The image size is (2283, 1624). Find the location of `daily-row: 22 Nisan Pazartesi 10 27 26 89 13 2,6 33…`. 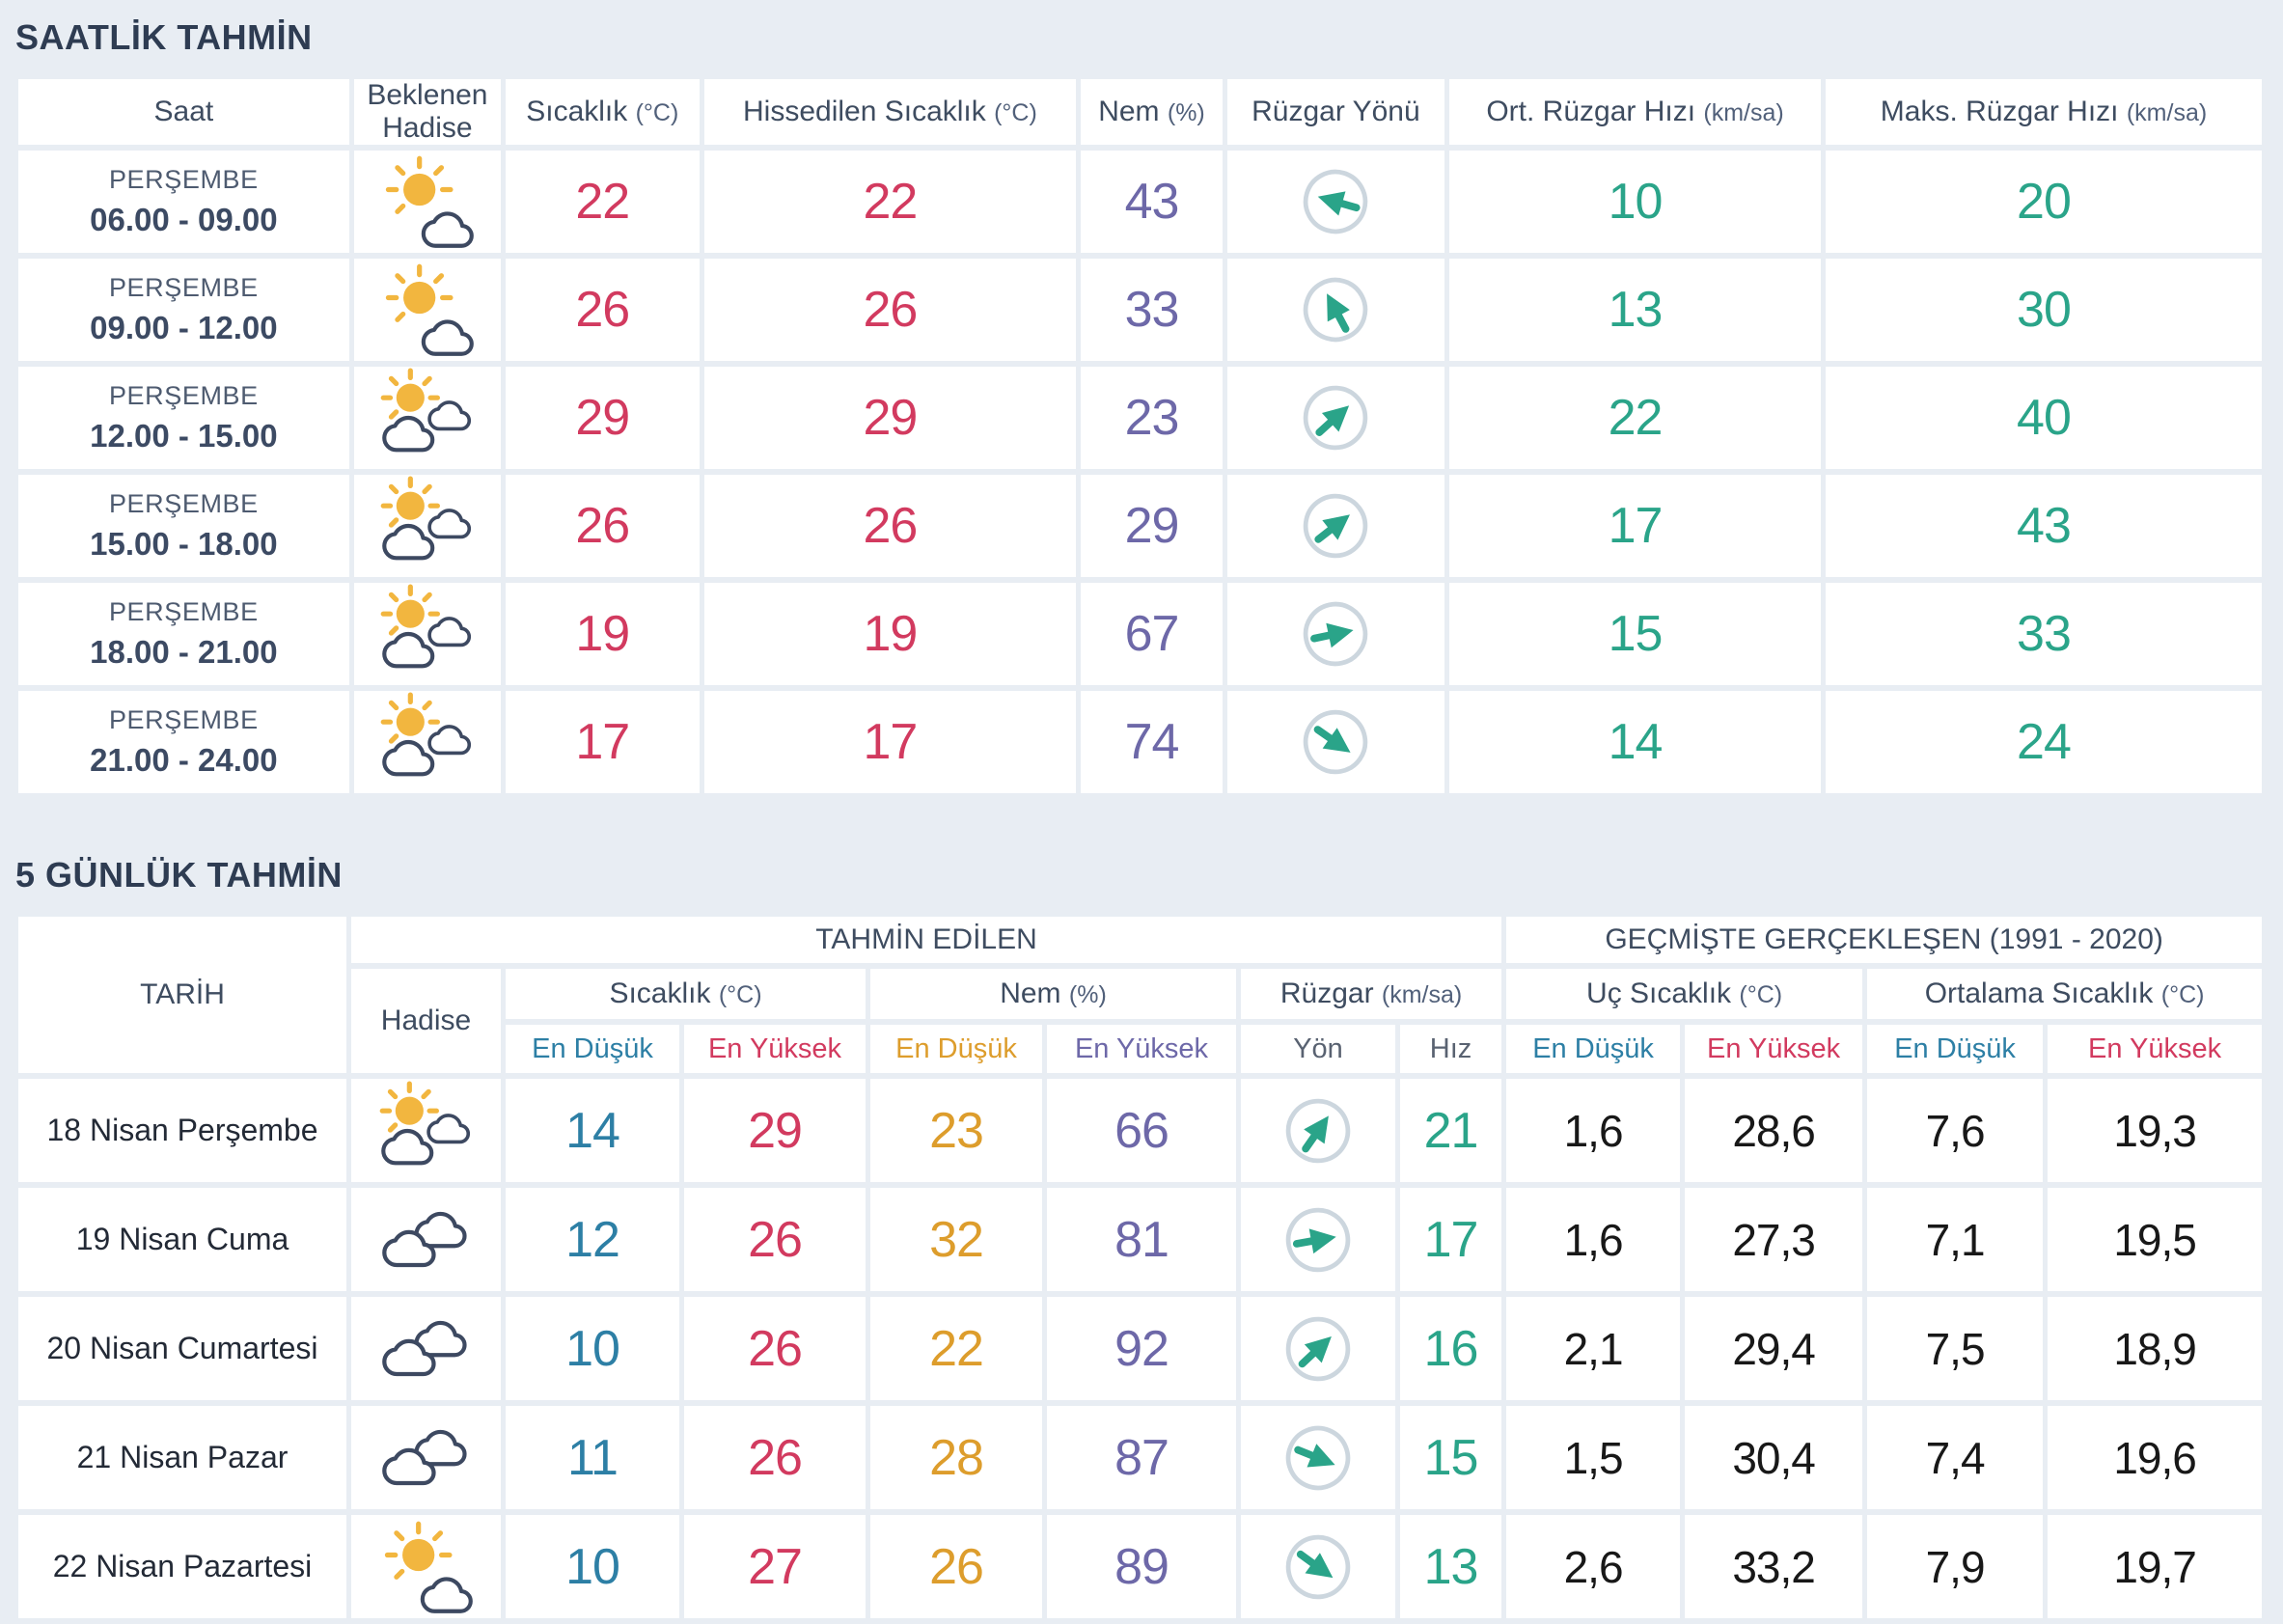

daily-row: 22 Nisan Pazartesi 10 27 26 89 13 2,6 33… is located at coordinates (1140, 1566).